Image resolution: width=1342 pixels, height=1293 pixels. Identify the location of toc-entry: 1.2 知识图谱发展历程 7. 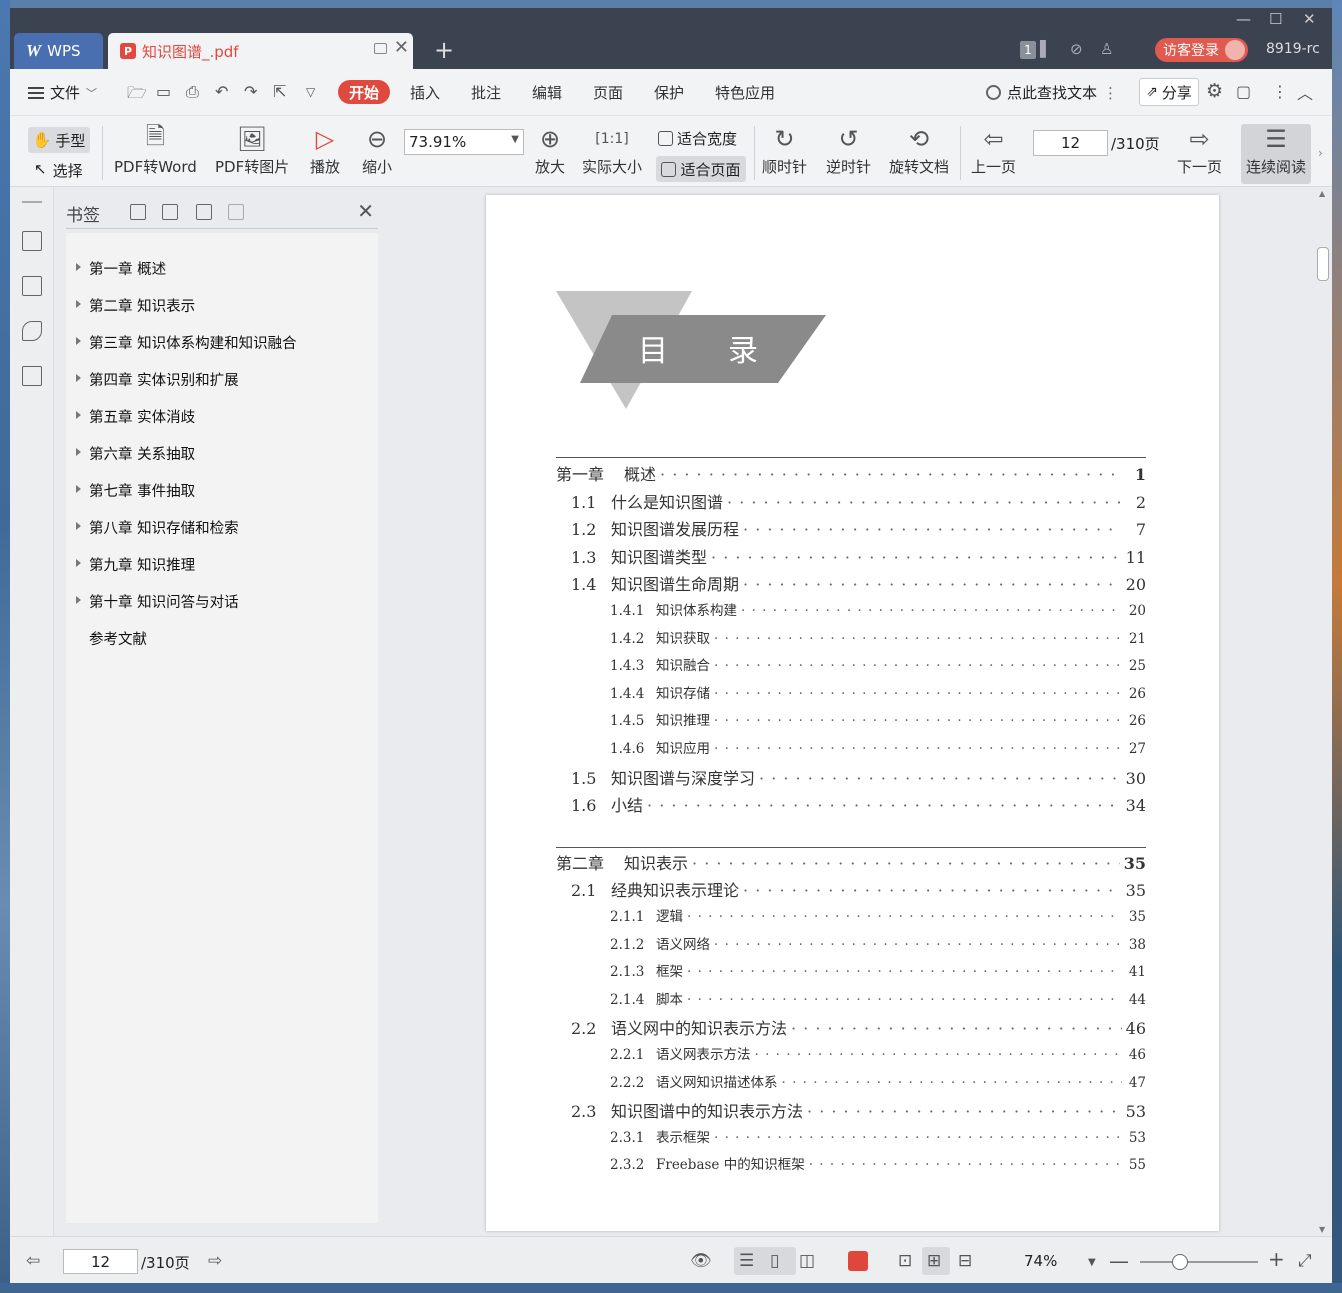
(851, 528).